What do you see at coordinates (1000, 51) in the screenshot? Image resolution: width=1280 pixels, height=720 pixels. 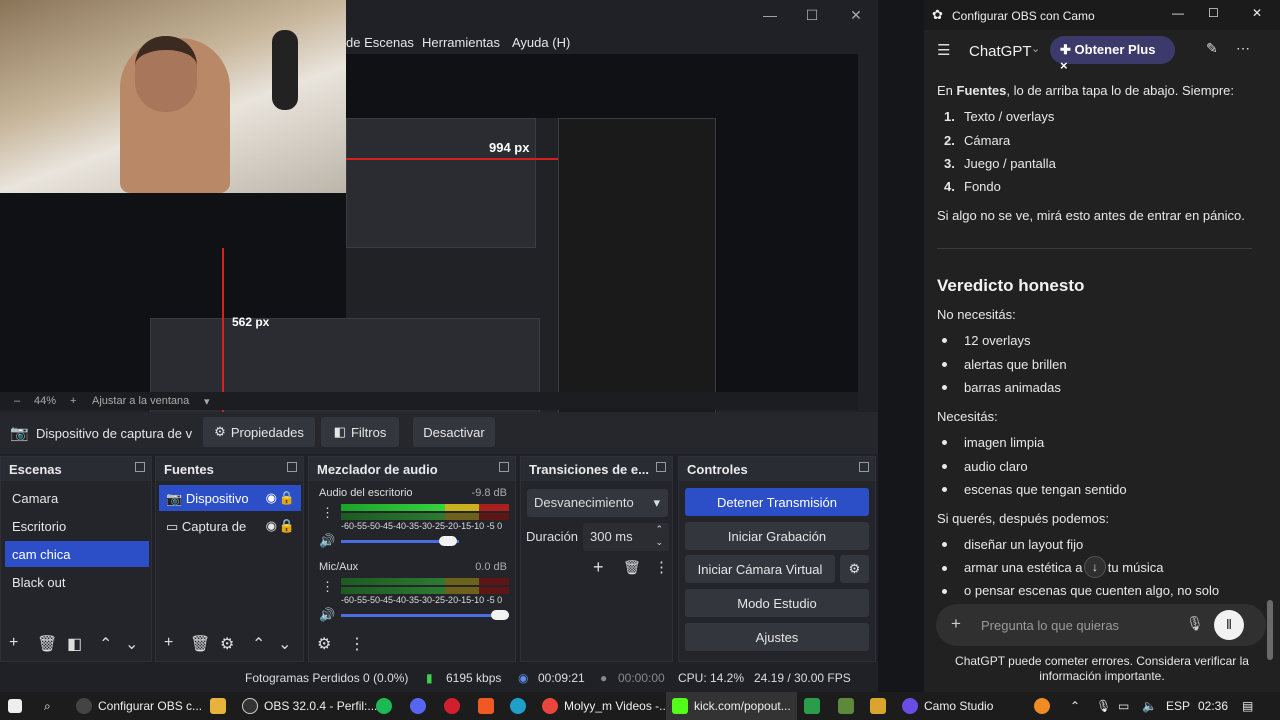 I see `model-selector: ChatGPT` at bounding box center [1000, 51].